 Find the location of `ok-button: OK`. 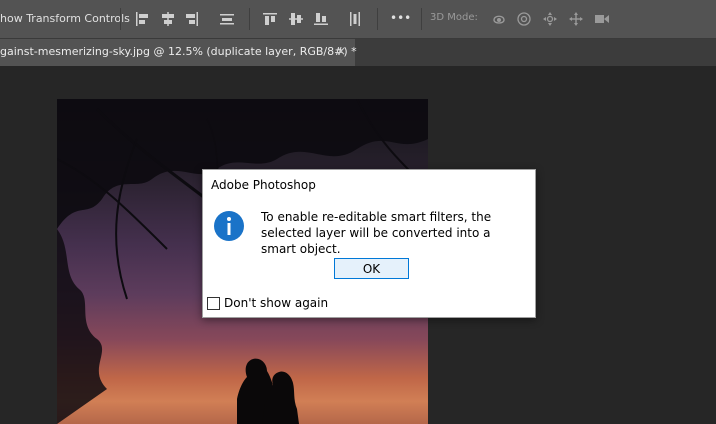

ok-button: OK is located at coordinates (371, 268).